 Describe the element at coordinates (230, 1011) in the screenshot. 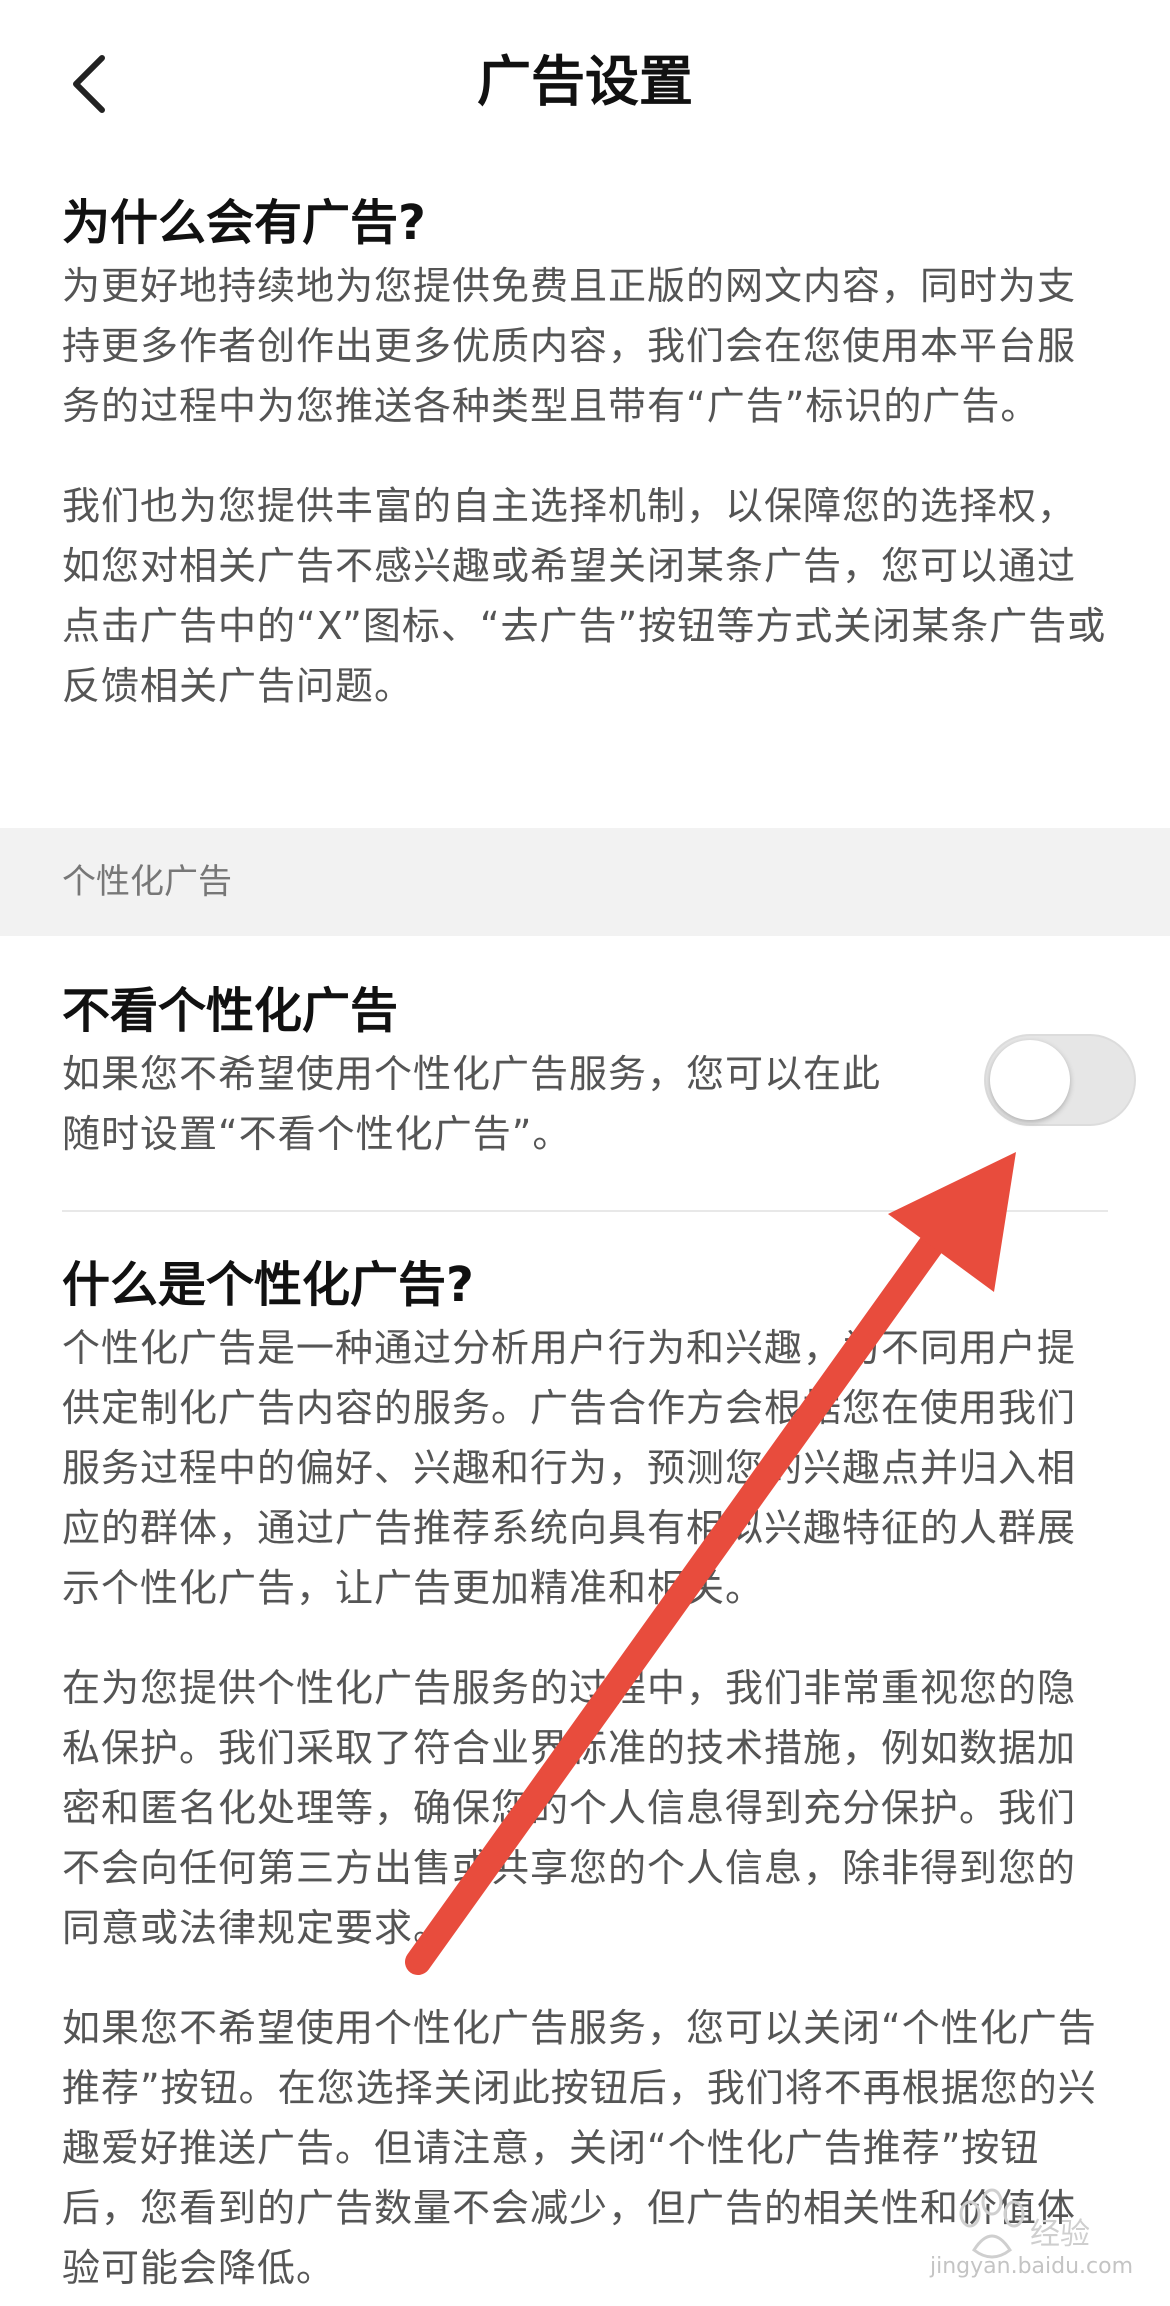

I see `setting-title: 不看个性化广告` at that location.